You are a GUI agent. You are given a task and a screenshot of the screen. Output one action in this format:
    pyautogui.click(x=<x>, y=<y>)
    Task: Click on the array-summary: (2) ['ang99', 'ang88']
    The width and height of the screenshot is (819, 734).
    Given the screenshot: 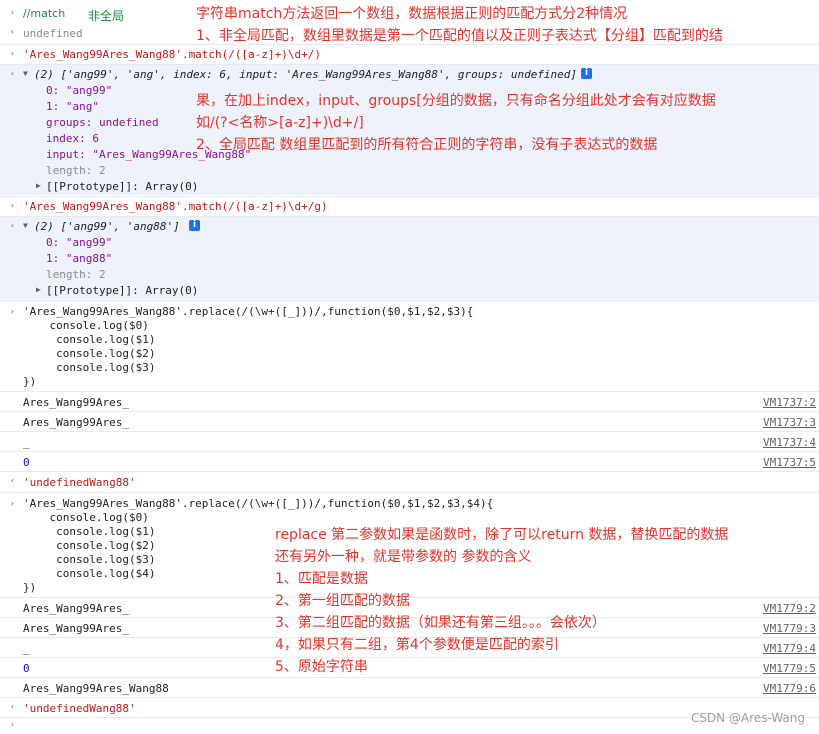 What is the action you would take?
    pyautogui.click(x=107, y=226)
    